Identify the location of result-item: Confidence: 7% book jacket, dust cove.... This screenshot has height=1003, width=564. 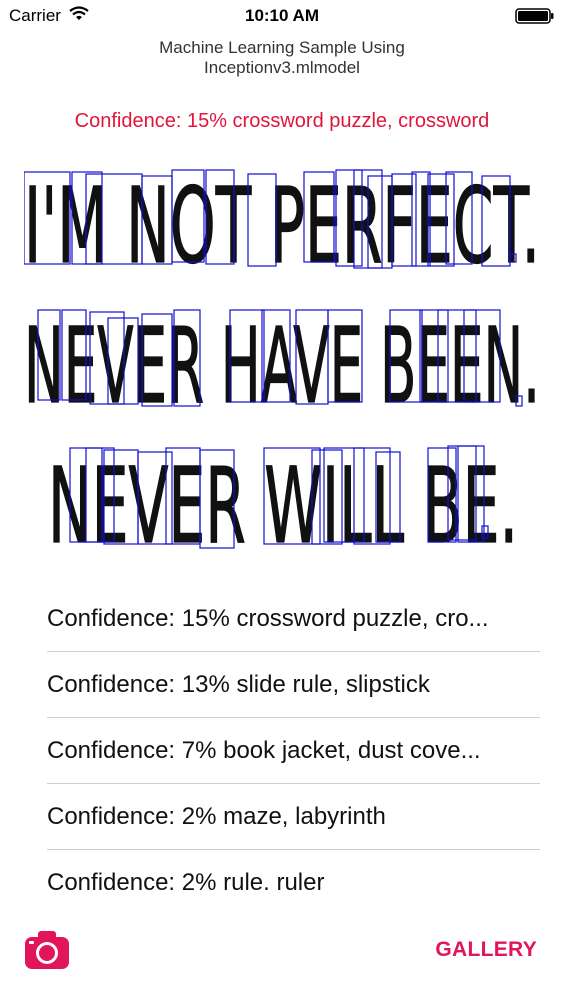
(293, 751).